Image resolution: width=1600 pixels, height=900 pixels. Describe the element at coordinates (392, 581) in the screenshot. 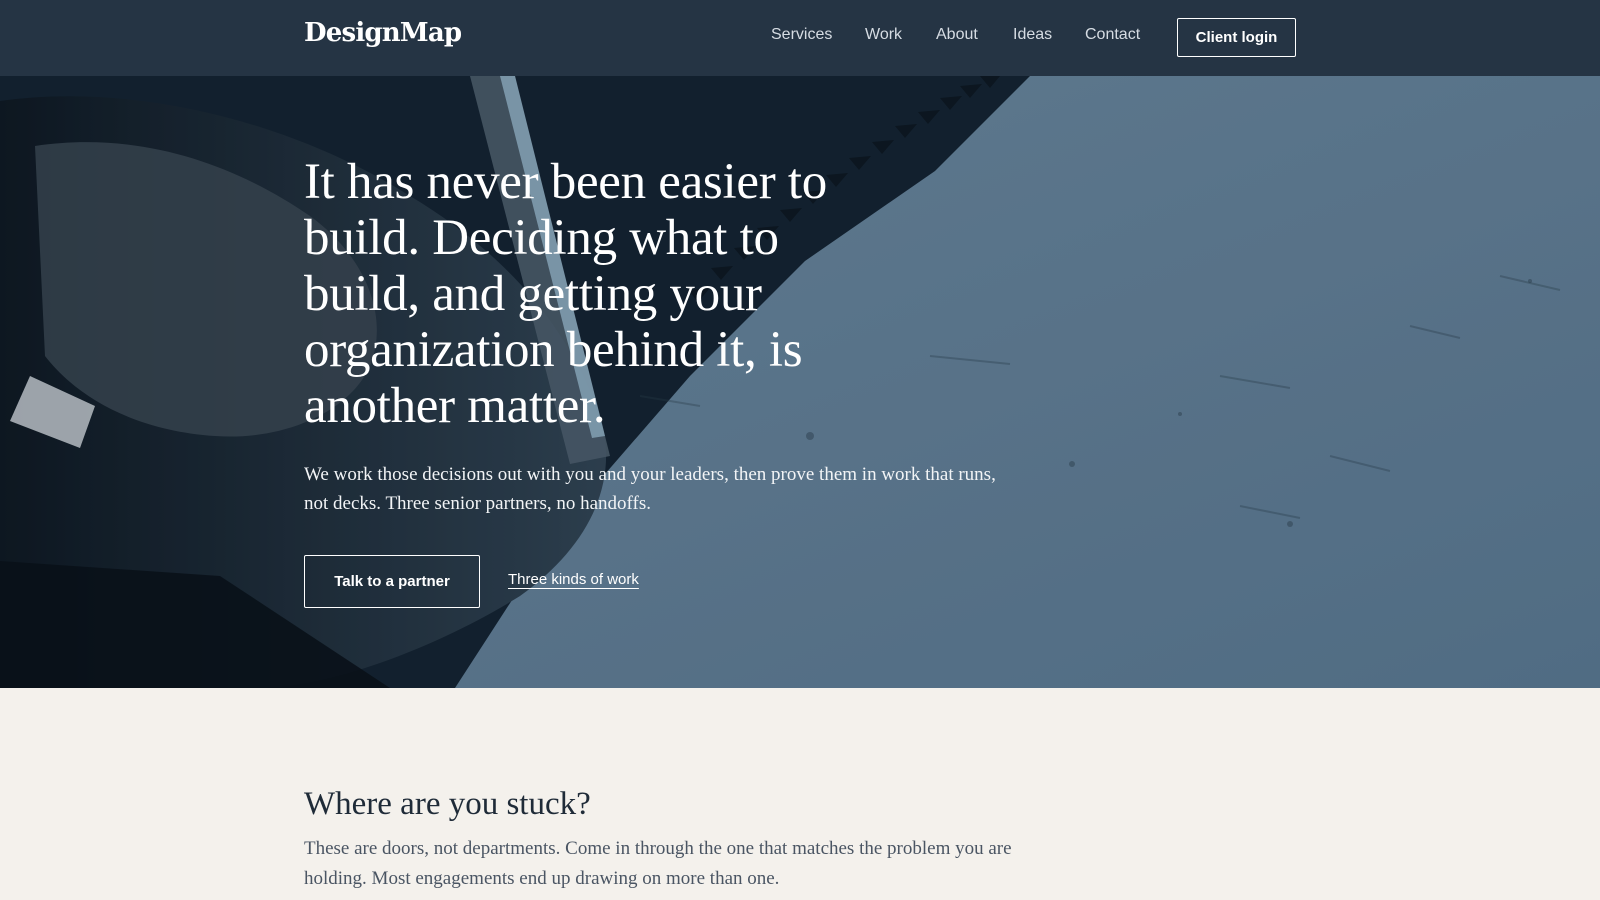

I see `talk-to-partner-button: Talk to a partner` at that location.